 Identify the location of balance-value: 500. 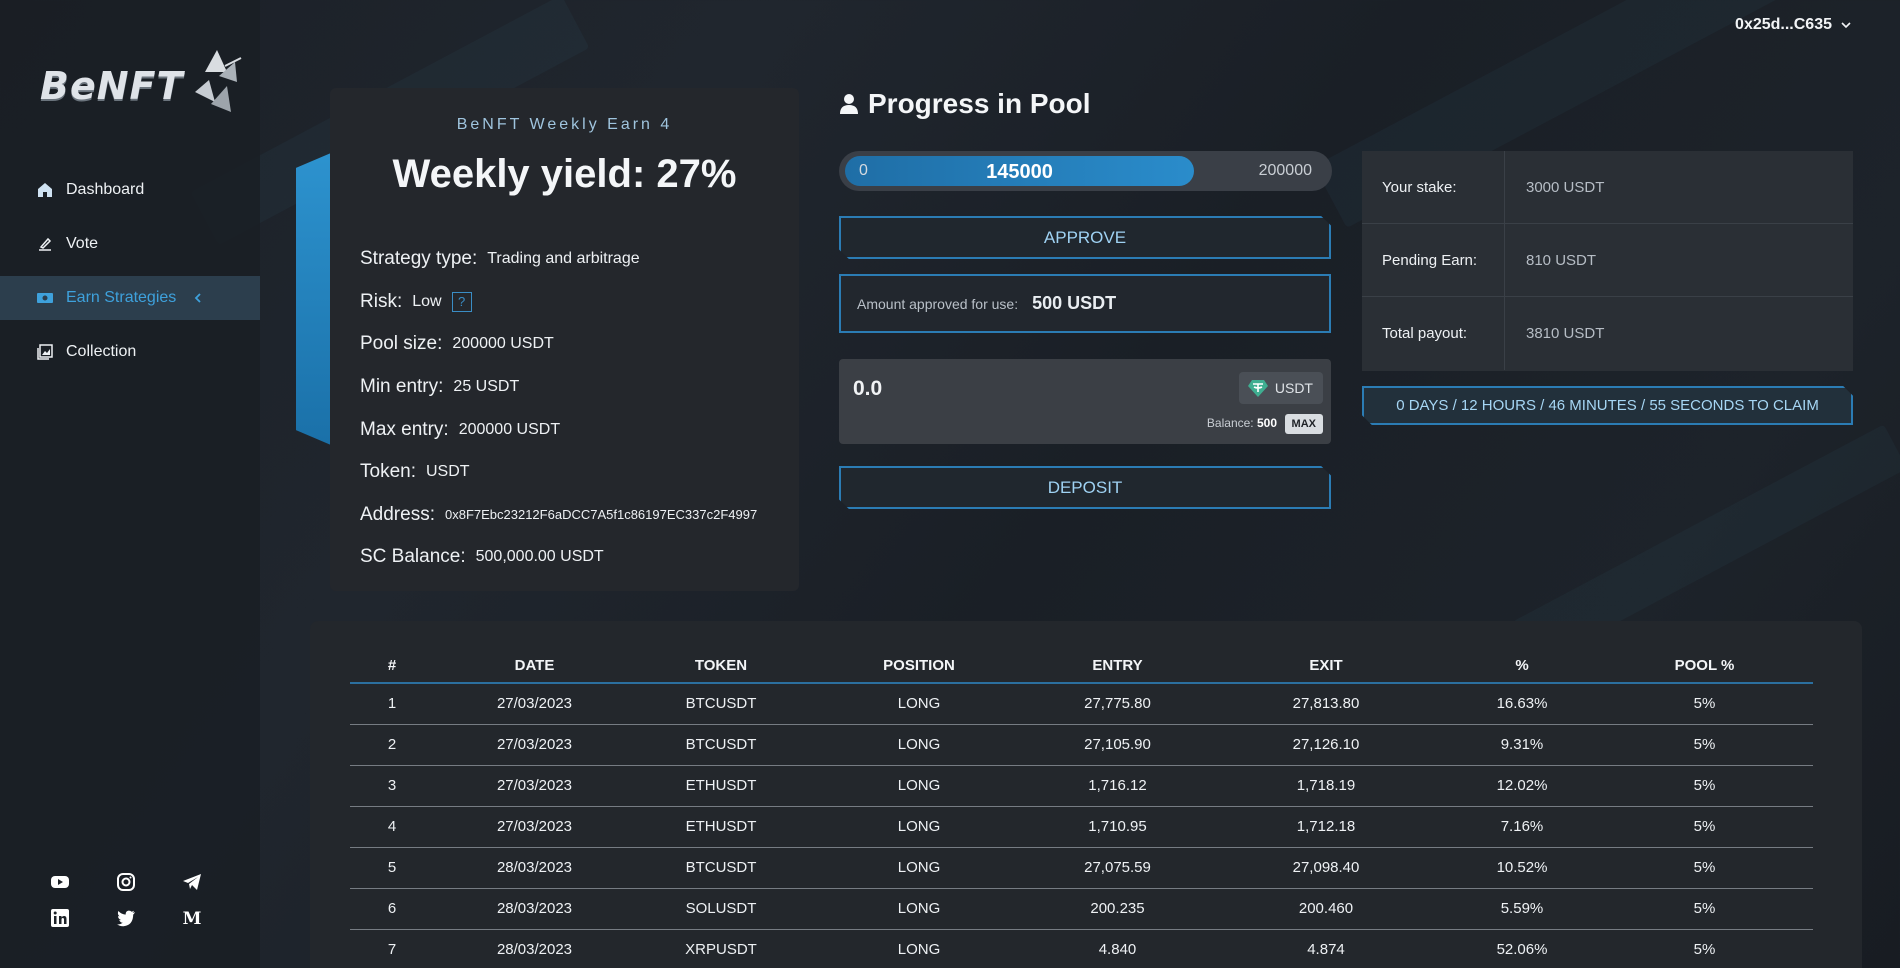
(1266, 423).